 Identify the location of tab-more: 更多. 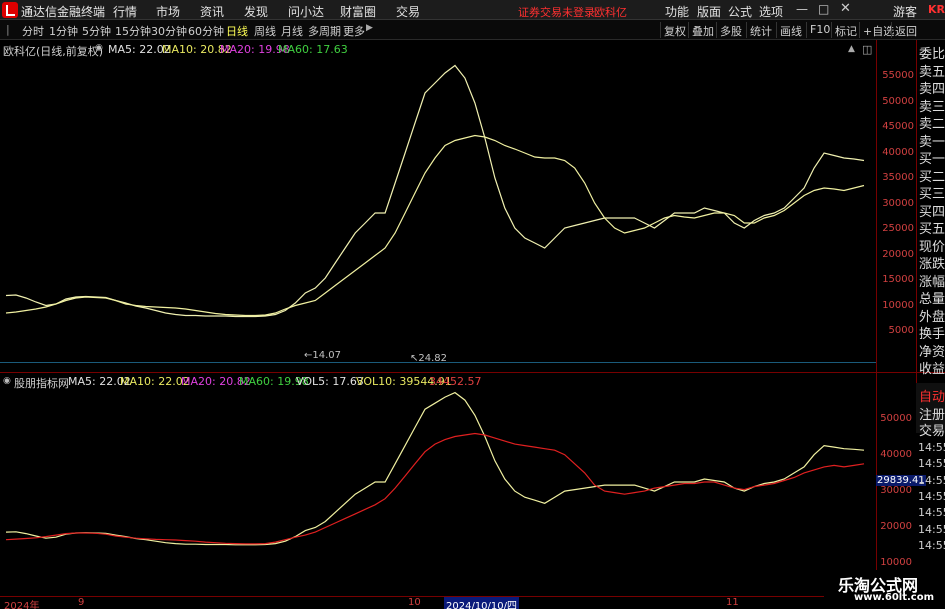
(354, 31).